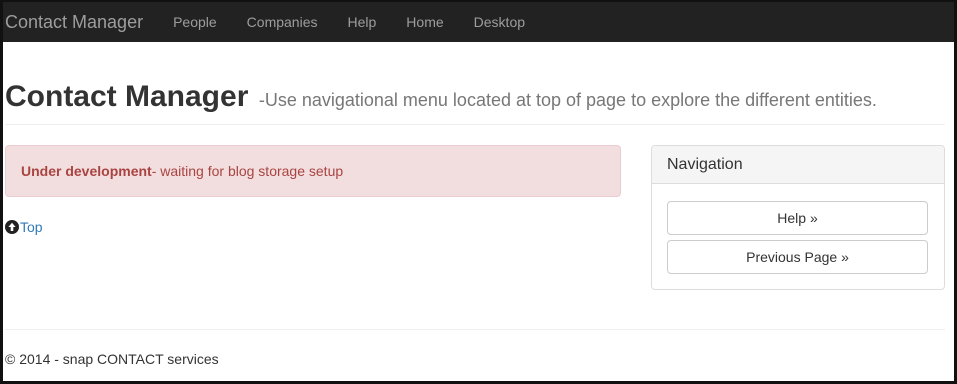 The height and width of the screenshot is (384, 957). I want to click on alert-message: - waiting for blog storage setup, so click(247, 171).